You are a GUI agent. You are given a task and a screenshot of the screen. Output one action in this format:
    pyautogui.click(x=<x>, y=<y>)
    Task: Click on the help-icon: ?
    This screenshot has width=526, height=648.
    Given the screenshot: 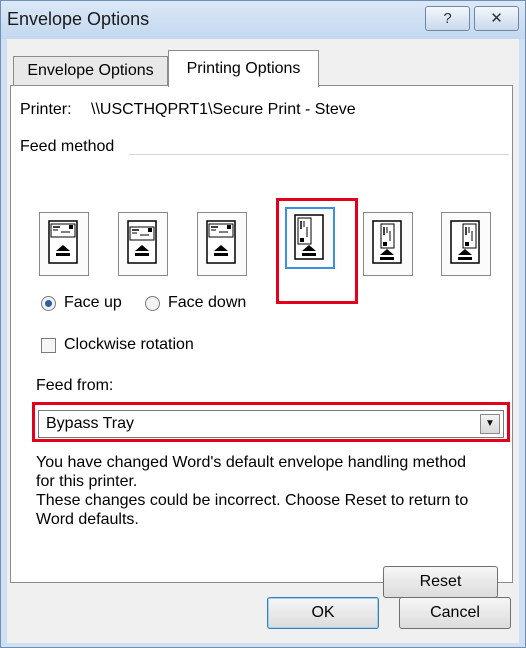 What is the action you would take?
    pyautogui.click(x=447, y=18)
    